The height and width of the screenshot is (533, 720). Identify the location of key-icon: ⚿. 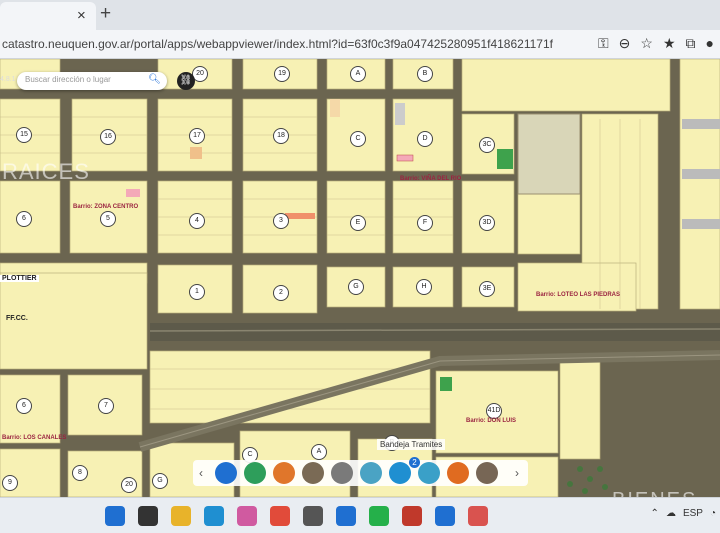
(603, 43).